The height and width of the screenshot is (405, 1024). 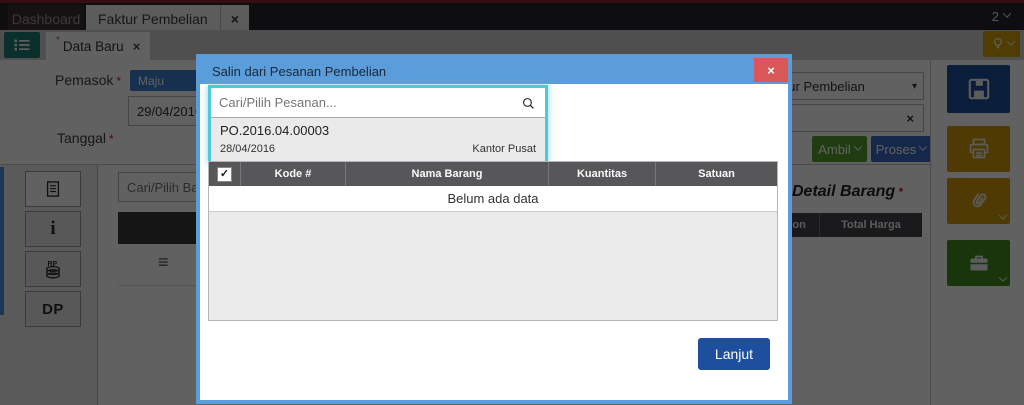 I want to click on modal-header: Salin dari Pesanan Pembelian, so click(x=494, y=71).